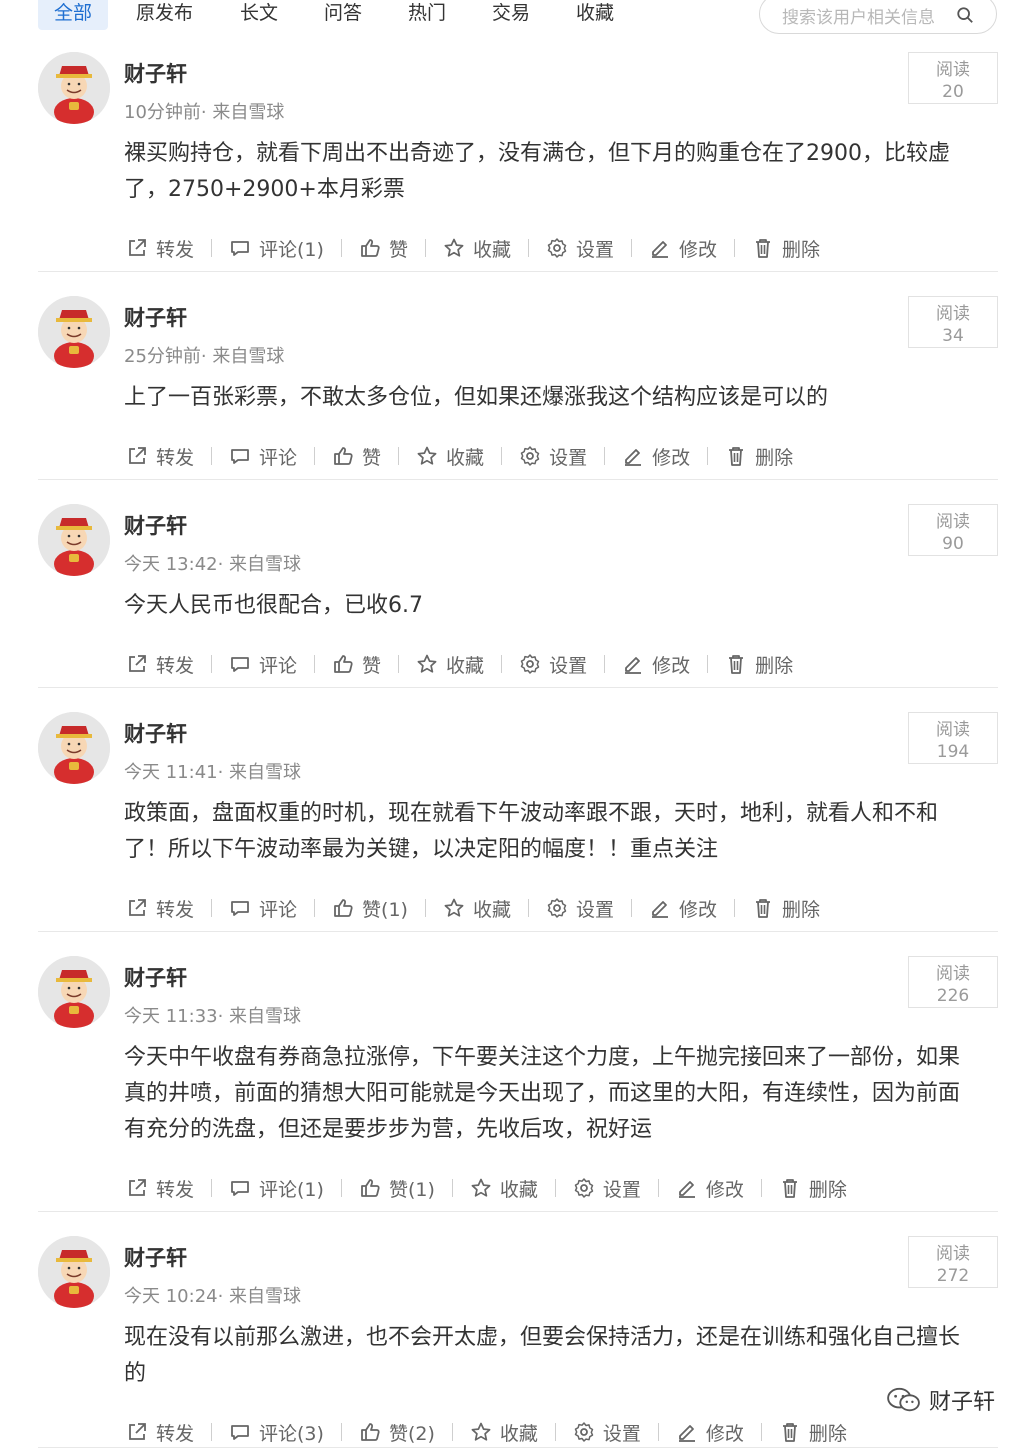 The height and width of the screenshot is (1448, 1027). What do you see at coordinates (397, 1432) in the screenshot?
I see `like-button: 赞(2)` at bounding box center [397, 1432].